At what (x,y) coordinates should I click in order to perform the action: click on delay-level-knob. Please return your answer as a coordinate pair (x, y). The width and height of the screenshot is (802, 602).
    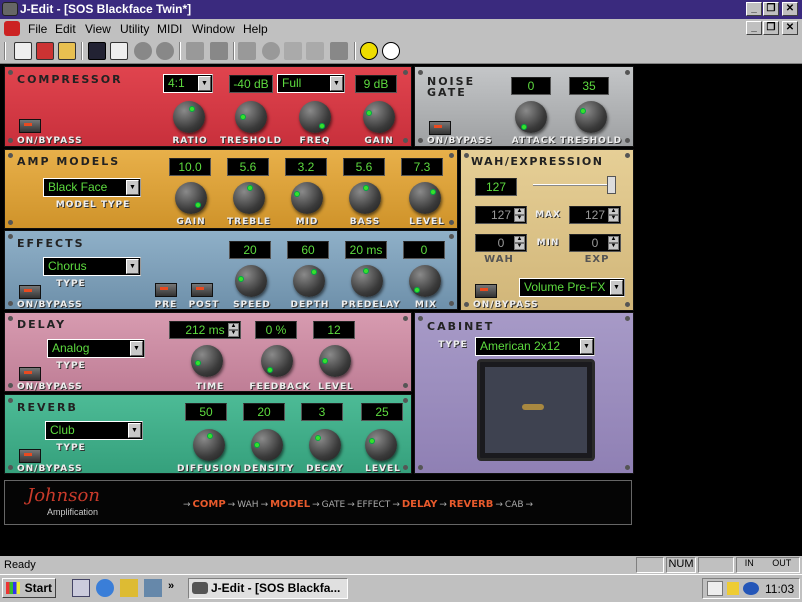
    Looking at the image, I should click on (335, 361).